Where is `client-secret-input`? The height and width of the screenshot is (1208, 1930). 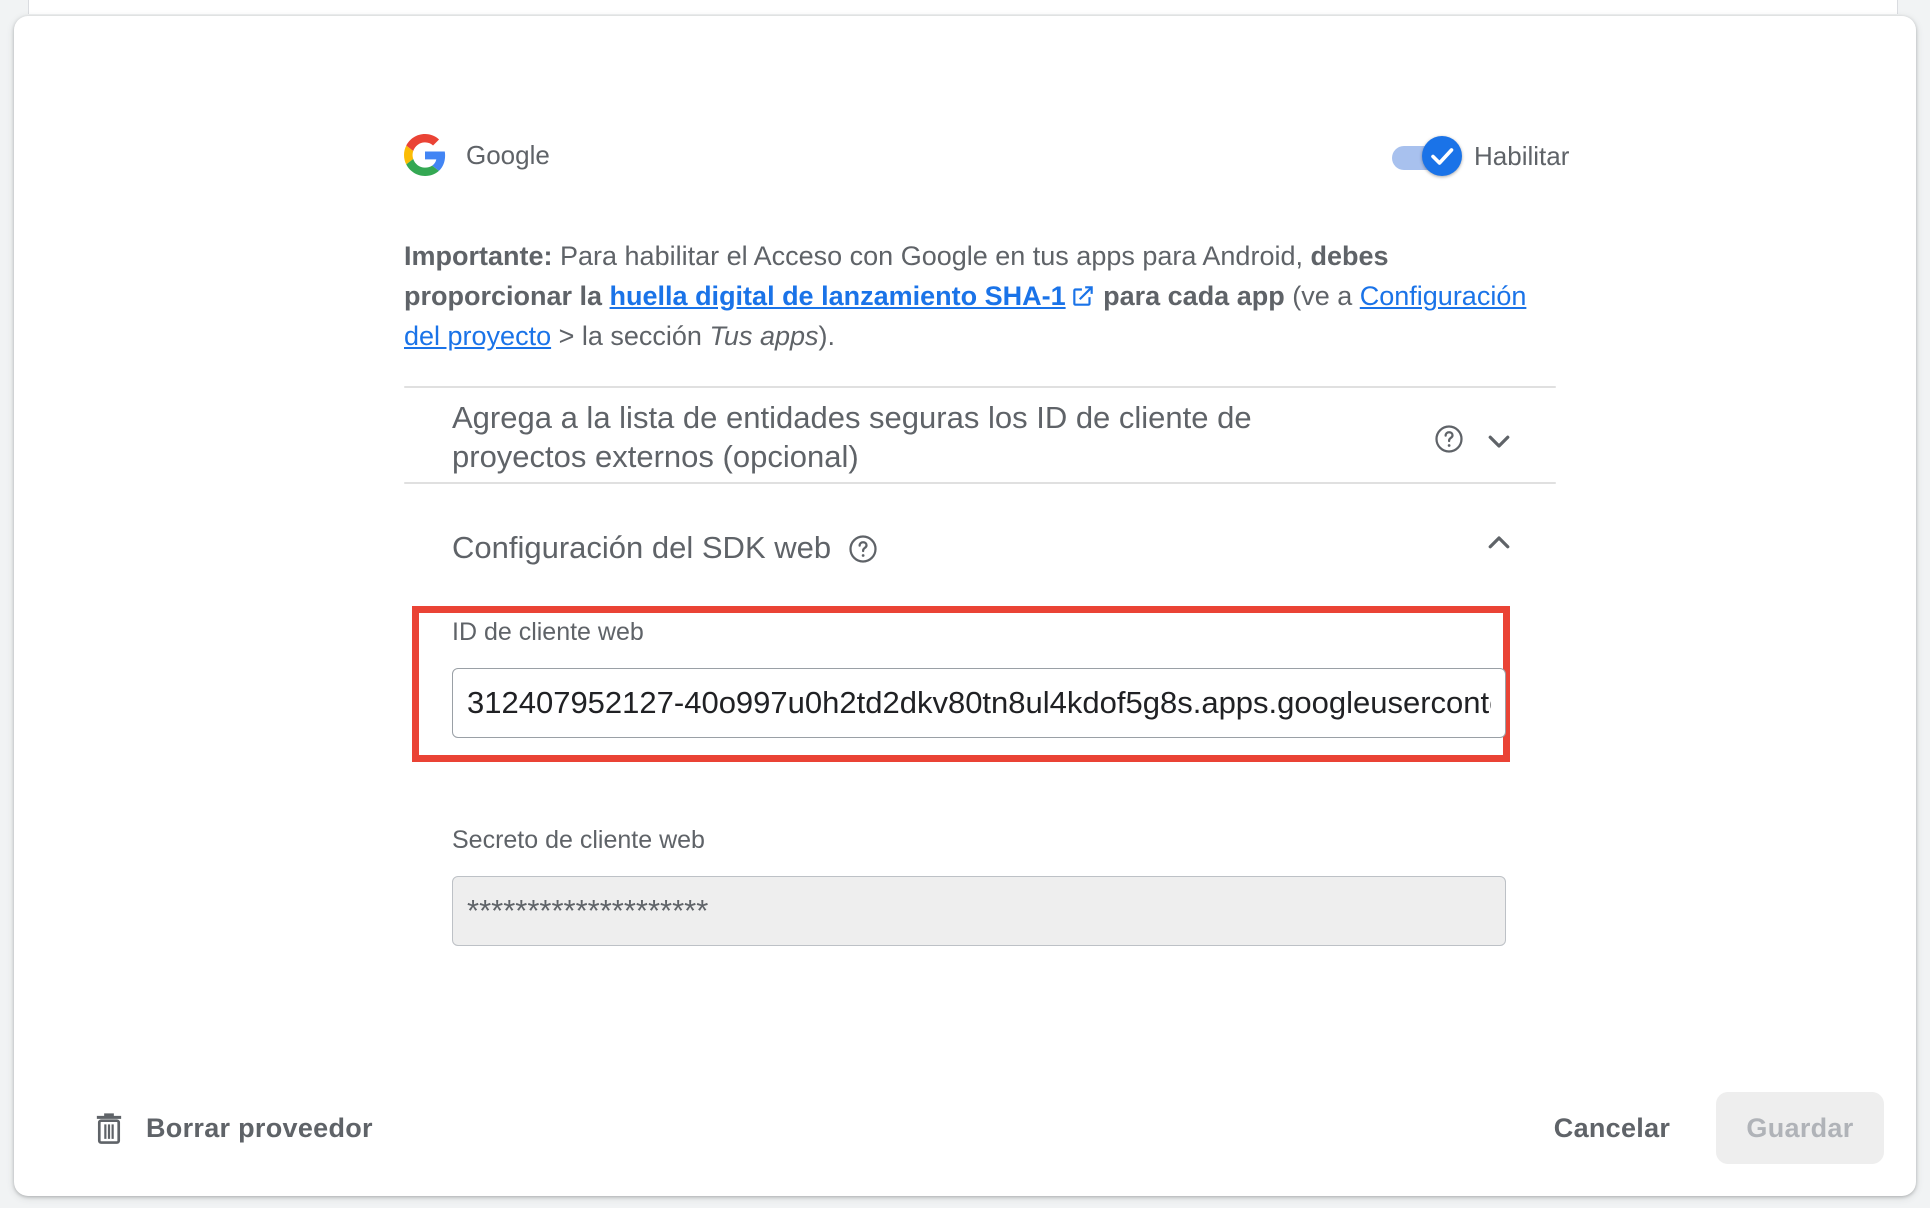 client-secret-input is located at coordinates (979, 911).